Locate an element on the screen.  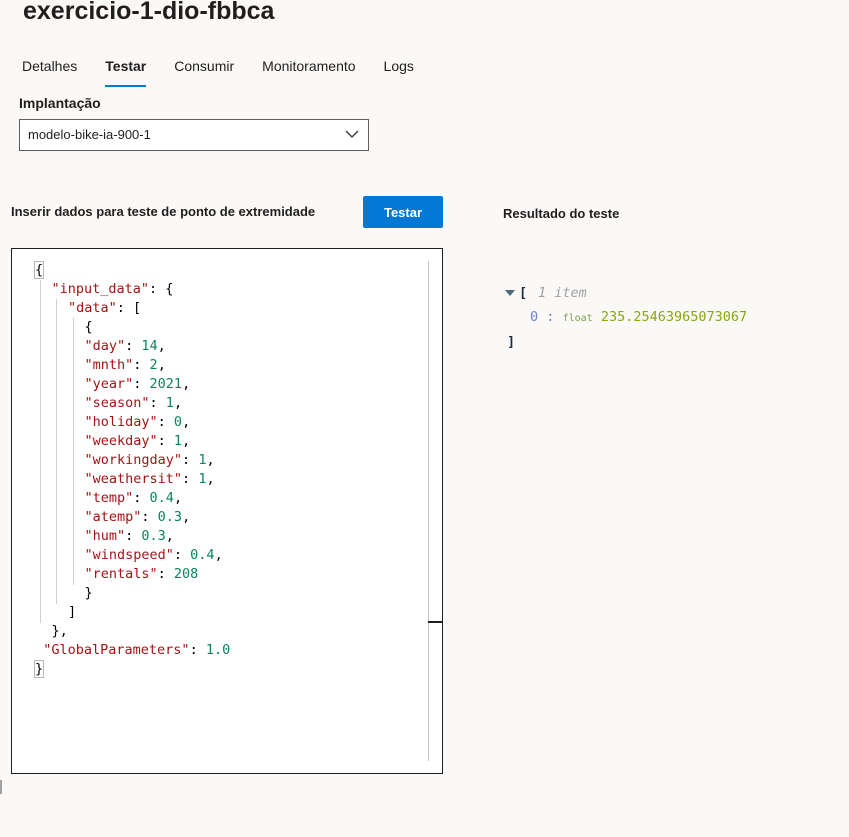
code-line: "hum": 0.3, is located at coordinates (132, 536).